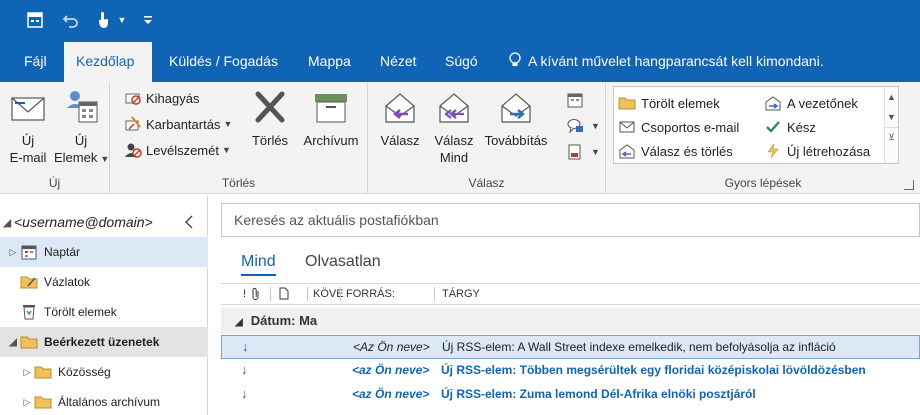 This screenshot has width=920, height=415. I want to click on undo-icon, so click(71, 20).